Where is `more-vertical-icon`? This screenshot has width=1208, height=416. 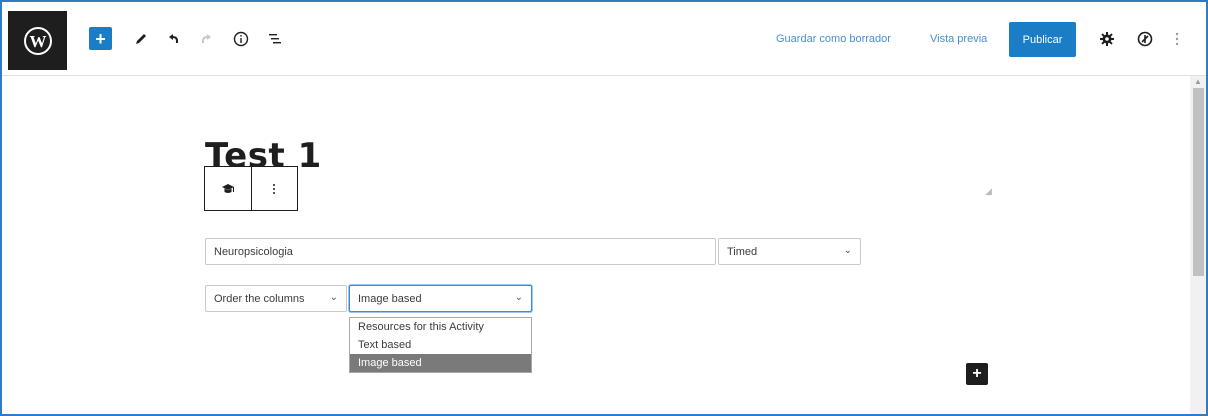 more-vertical-icon is located at coordinates (1177, 39).